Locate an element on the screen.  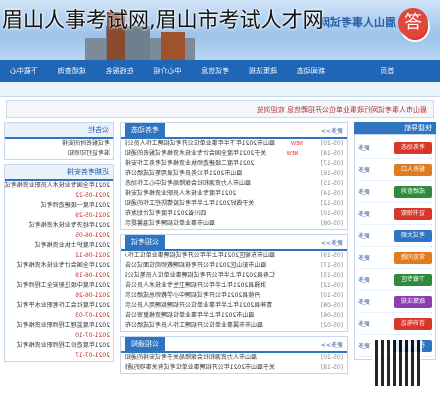
news-title: 眉山市事业单位招聘考试温馨提示 is located at coordinates (170, 224).